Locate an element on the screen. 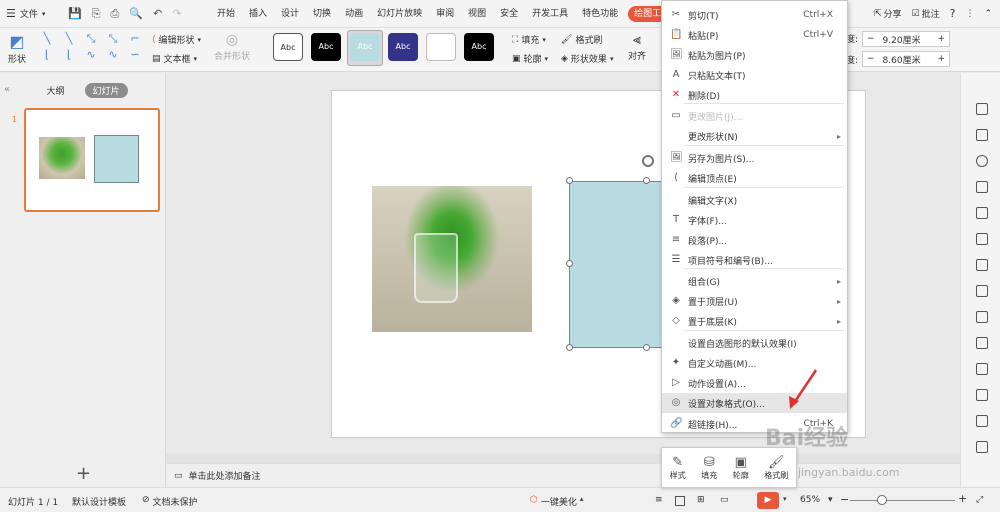 Image resolution: width=1000 pixels, height=512 pixels. beautify-button: ⬡ 一键美化 ▴ is located at coordinates (556, 501).